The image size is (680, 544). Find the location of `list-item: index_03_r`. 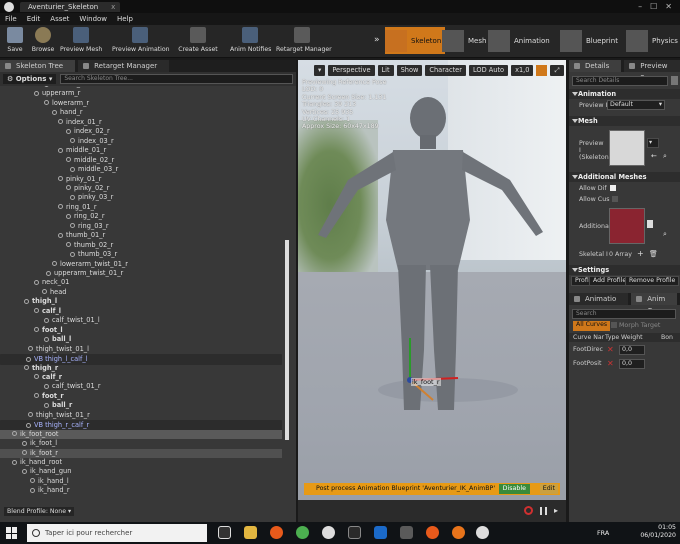

list-item: index_03_r is located at coordinates (141, 142).